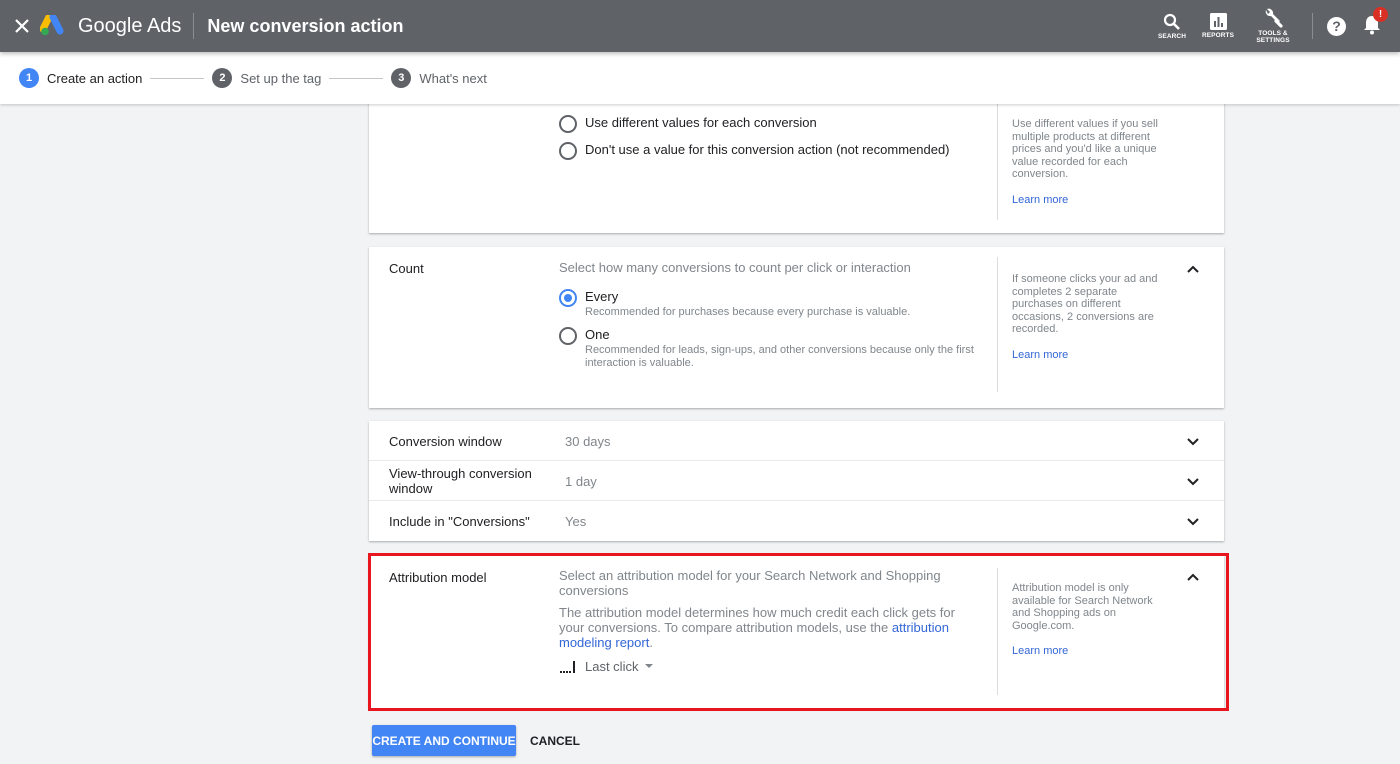 The height and width of the screenshot is (764, 1400). I want to click on step-set-up-tag: 2 Set up the tag, so click(266, 78).